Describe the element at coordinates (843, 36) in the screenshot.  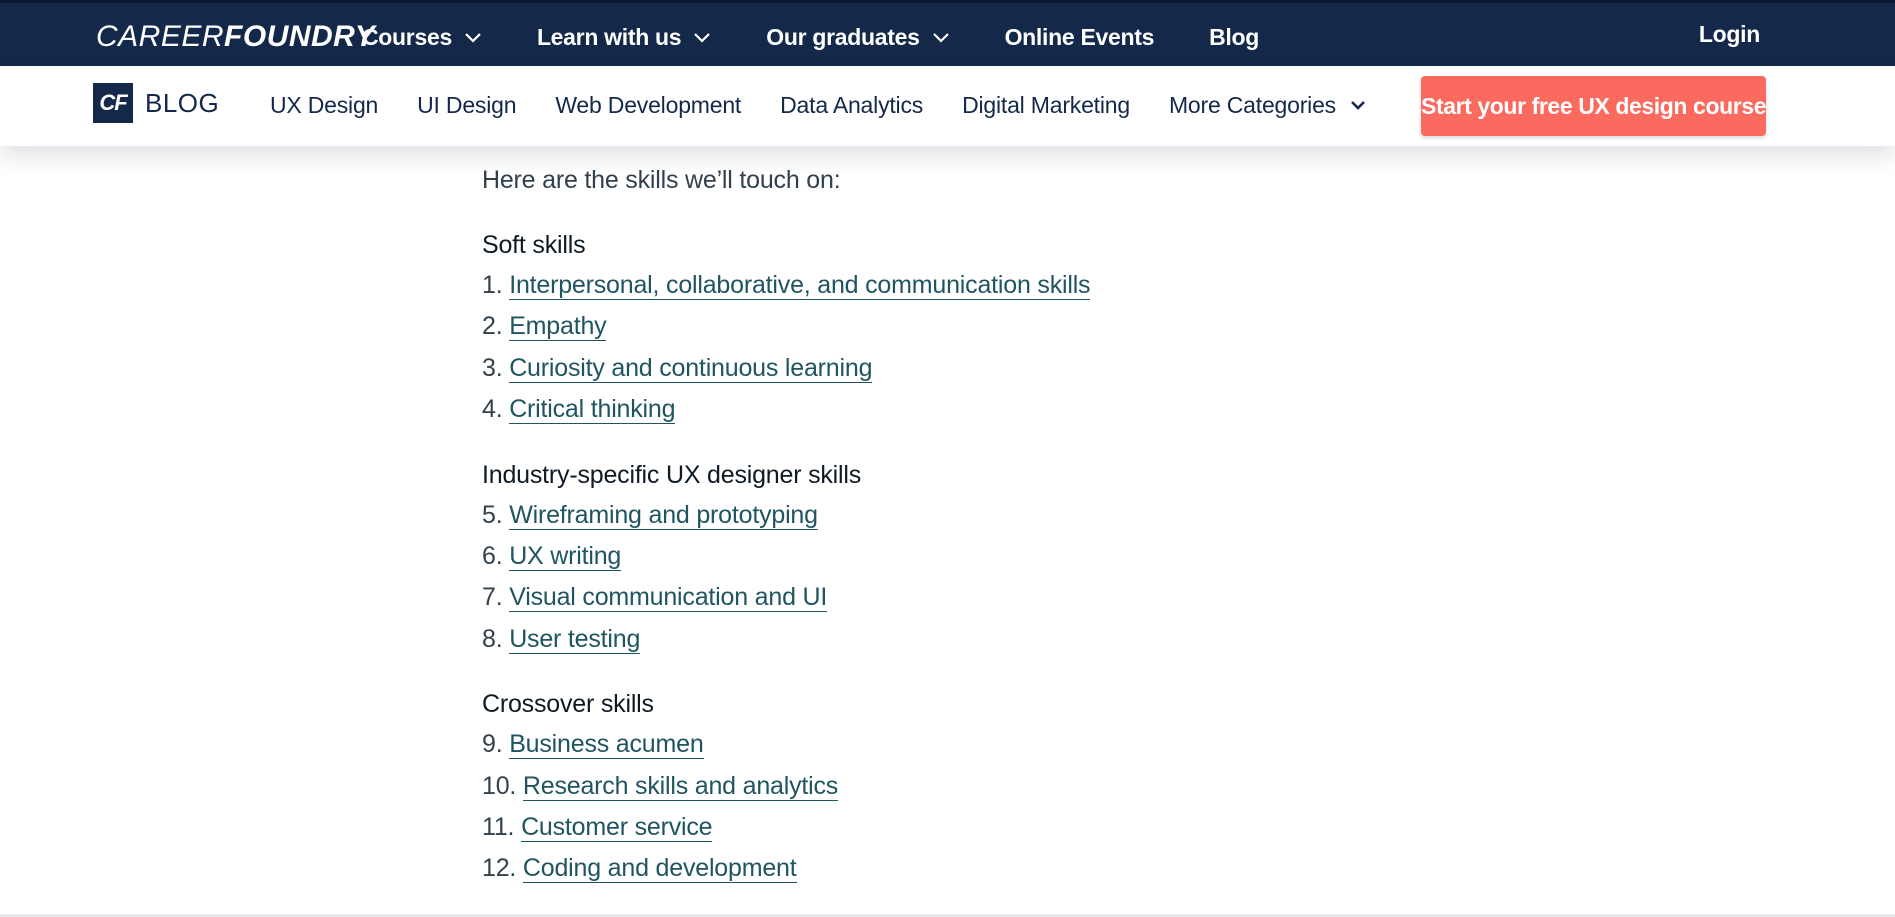
I see `nav-our-graduates-label: Our graduates` at that location.